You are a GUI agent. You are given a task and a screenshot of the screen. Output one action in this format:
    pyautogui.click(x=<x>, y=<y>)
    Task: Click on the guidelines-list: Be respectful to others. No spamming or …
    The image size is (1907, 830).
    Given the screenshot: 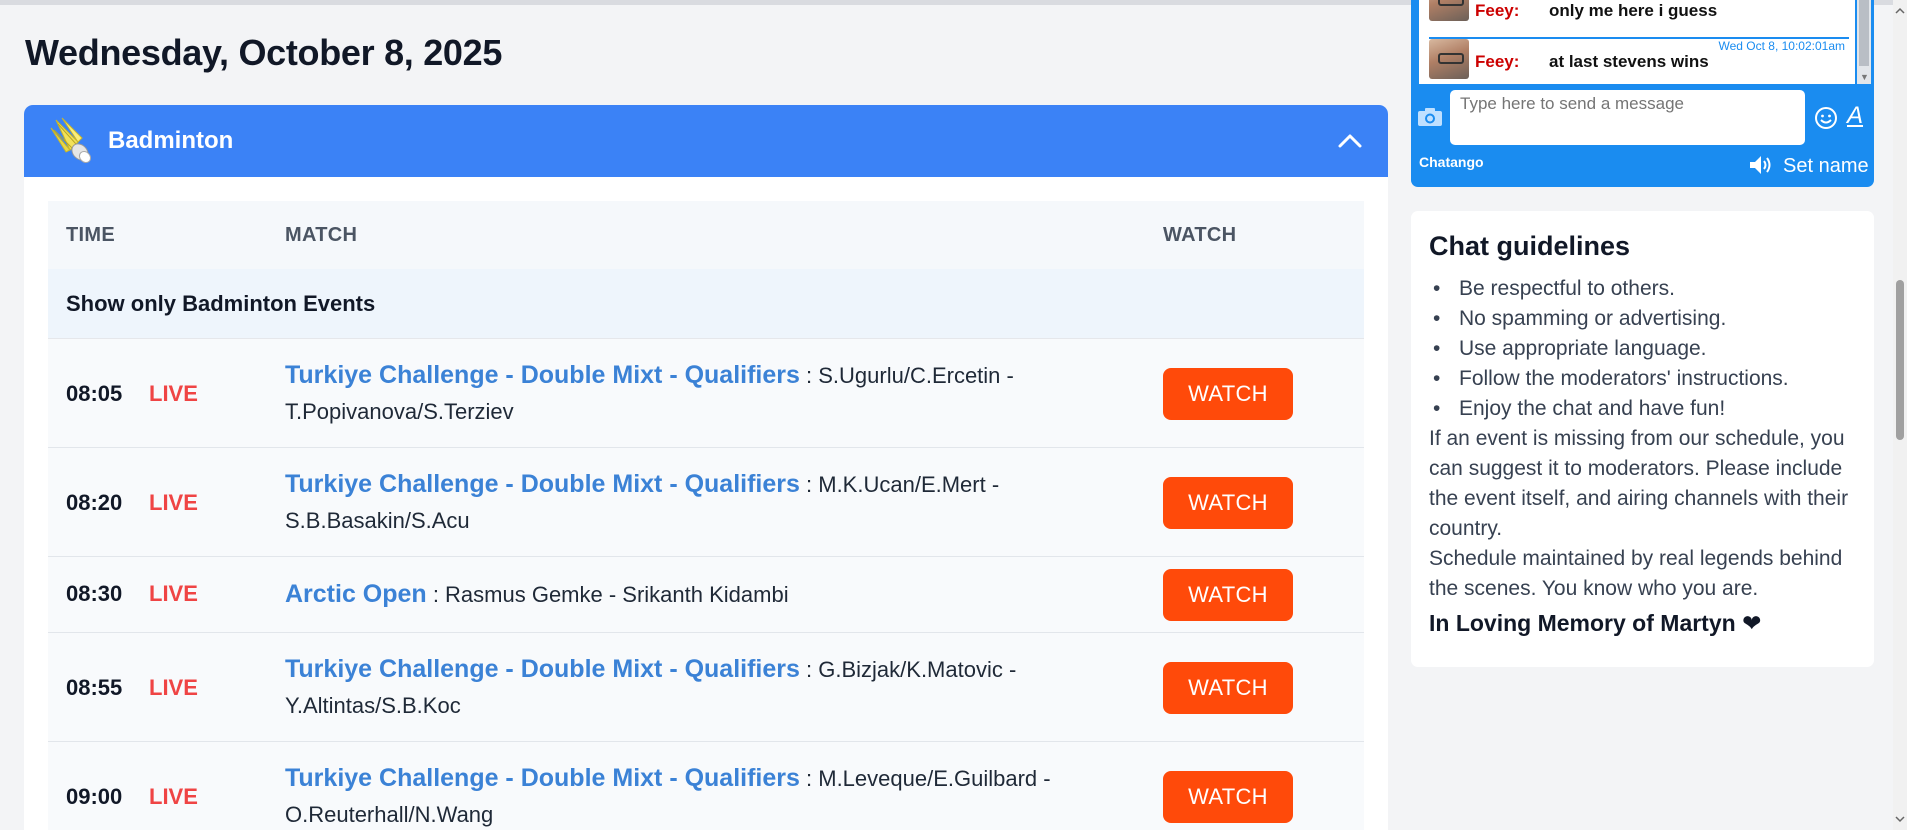 What is the action you would take?
    pyautogui.click(x=1642, y=349)
    